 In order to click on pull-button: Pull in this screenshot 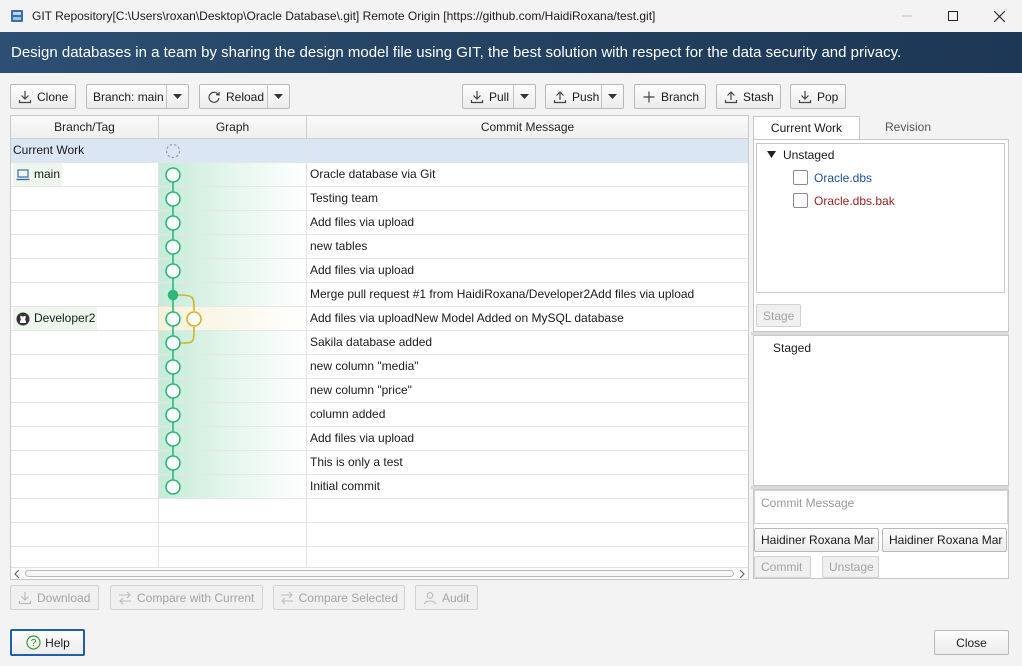, I will do `click(499, 96)`.